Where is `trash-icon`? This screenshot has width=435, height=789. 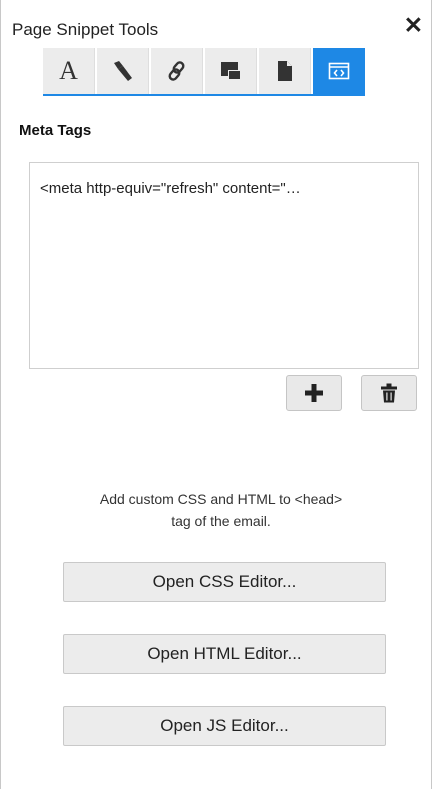
trash-icon is located at coordinates (389, 393).